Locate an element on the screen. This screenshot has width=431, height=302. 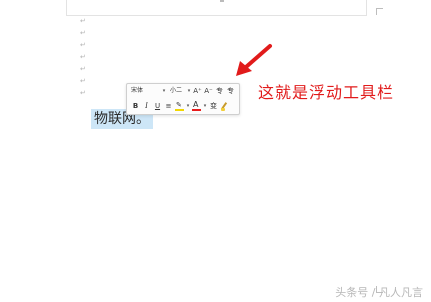
font-color-letter: A is located at coordinates (196, 104).